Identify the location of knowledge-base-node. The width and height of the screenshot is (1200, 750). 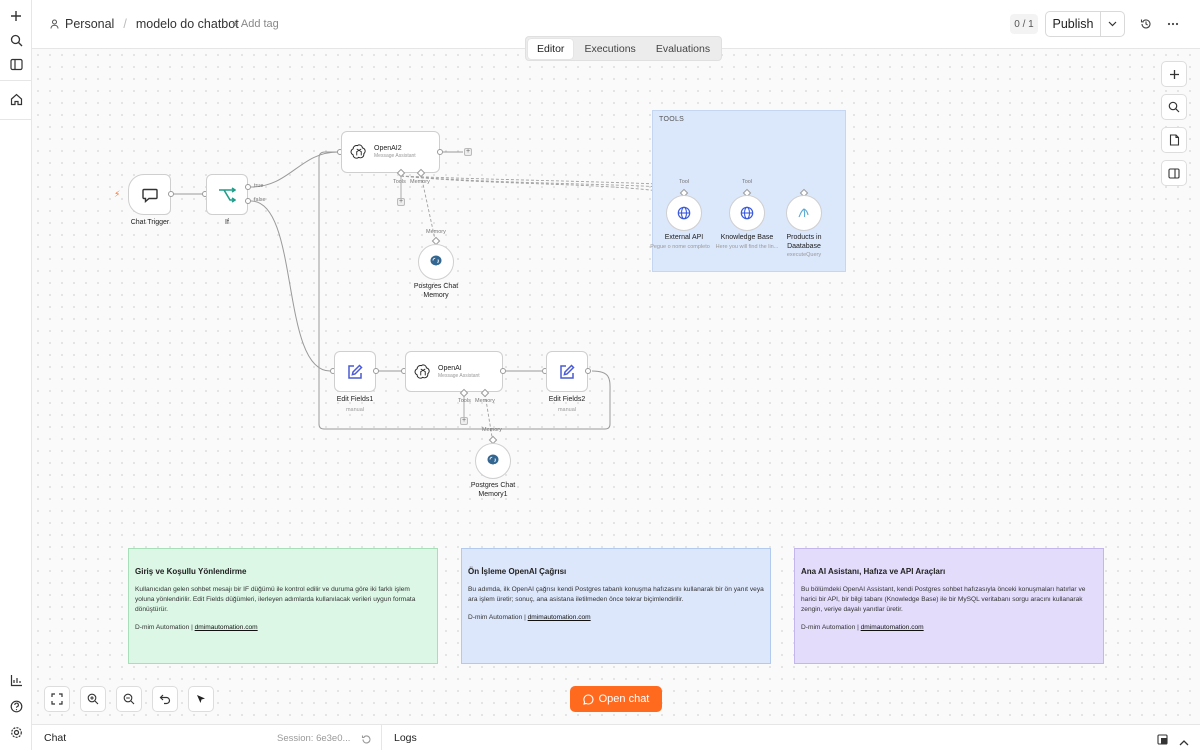
(747, 213).